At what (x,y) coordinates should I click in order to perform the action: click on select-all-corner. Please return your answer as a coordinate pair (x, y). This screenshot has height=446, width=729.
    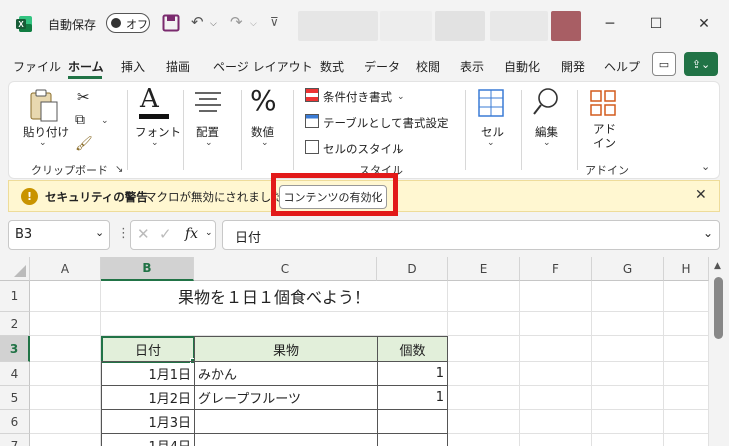
    Looking at the image, I should click on (15, 269).